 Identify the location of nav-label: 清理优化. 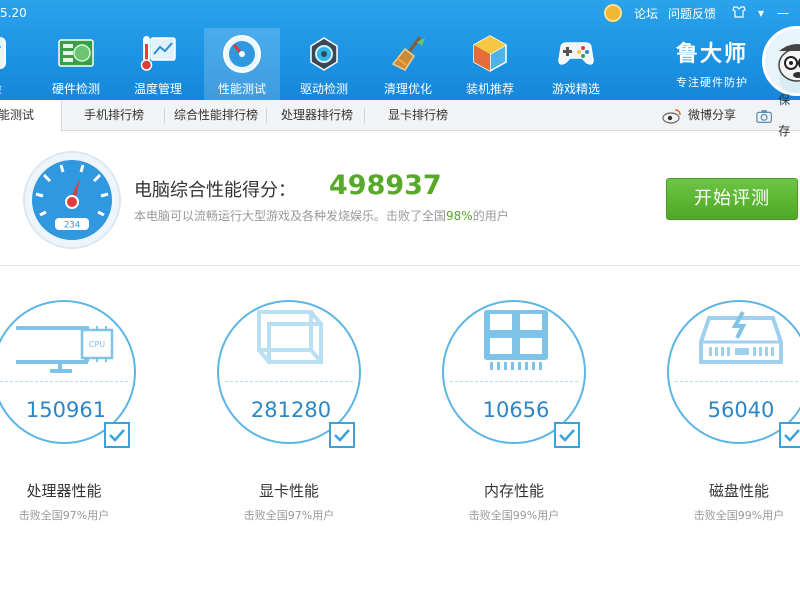
(407, 89).